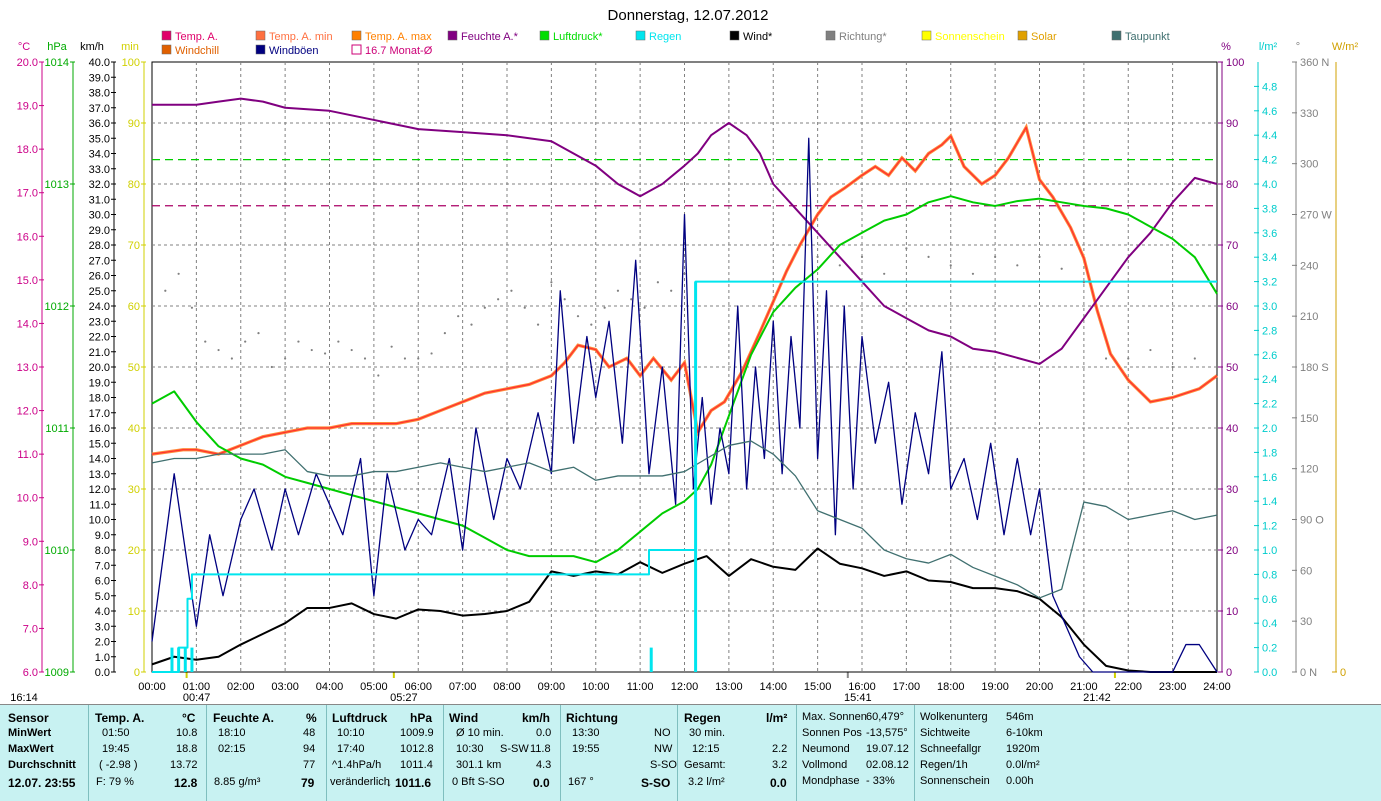 This screenshot has height=801, width=1381. Describe the element at coordinates (120, 718) in the screenshot. I see `temp-header: Temp. A.` at that location.